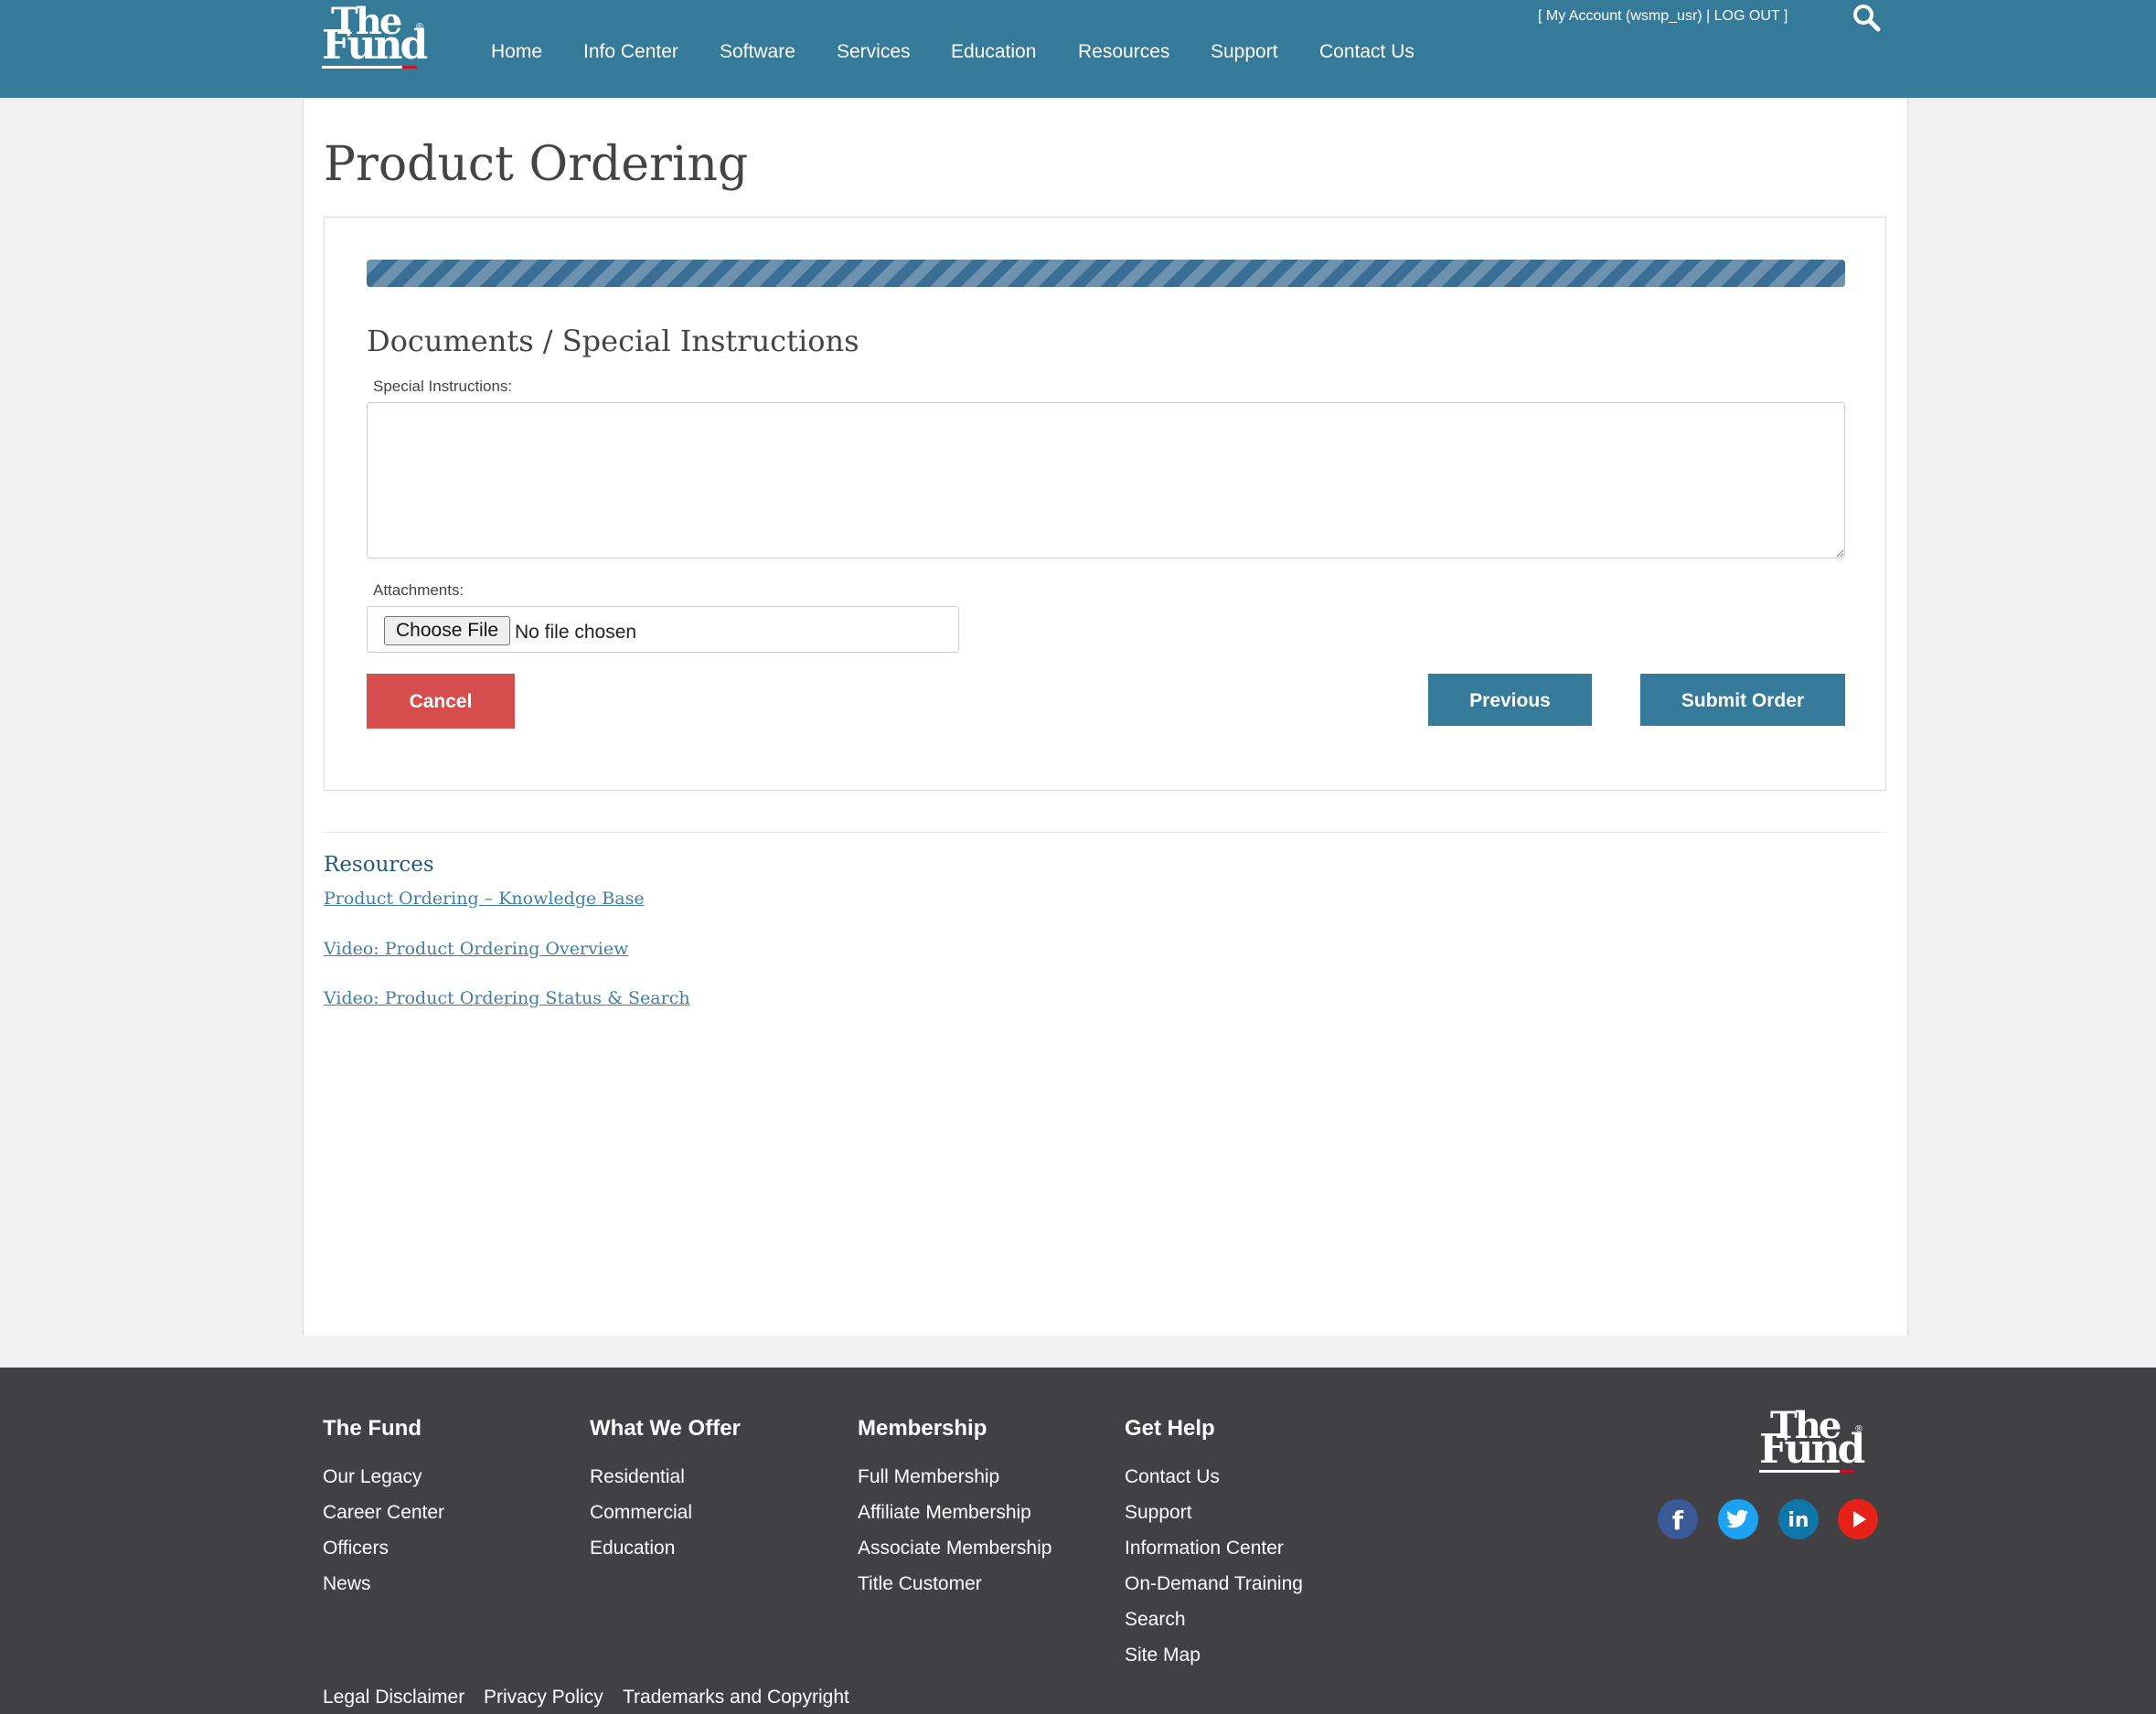  Describe the element at coordinates (1172, 1477) in the screenshot. I see `footer-link-contact-us: Contact Us` at that location.